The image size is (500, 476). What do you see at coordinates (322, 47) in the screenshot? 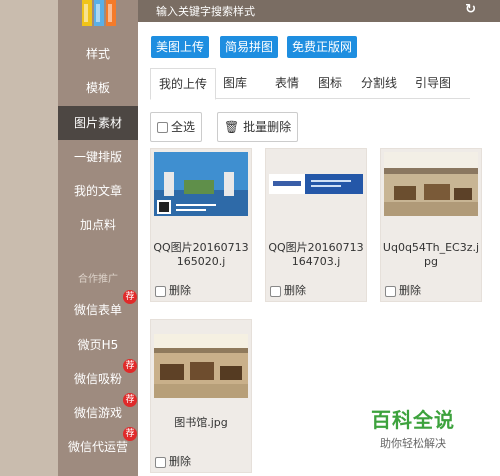
I see `free-licensed-button: 免费正版网` at bounding box center [322, 47].